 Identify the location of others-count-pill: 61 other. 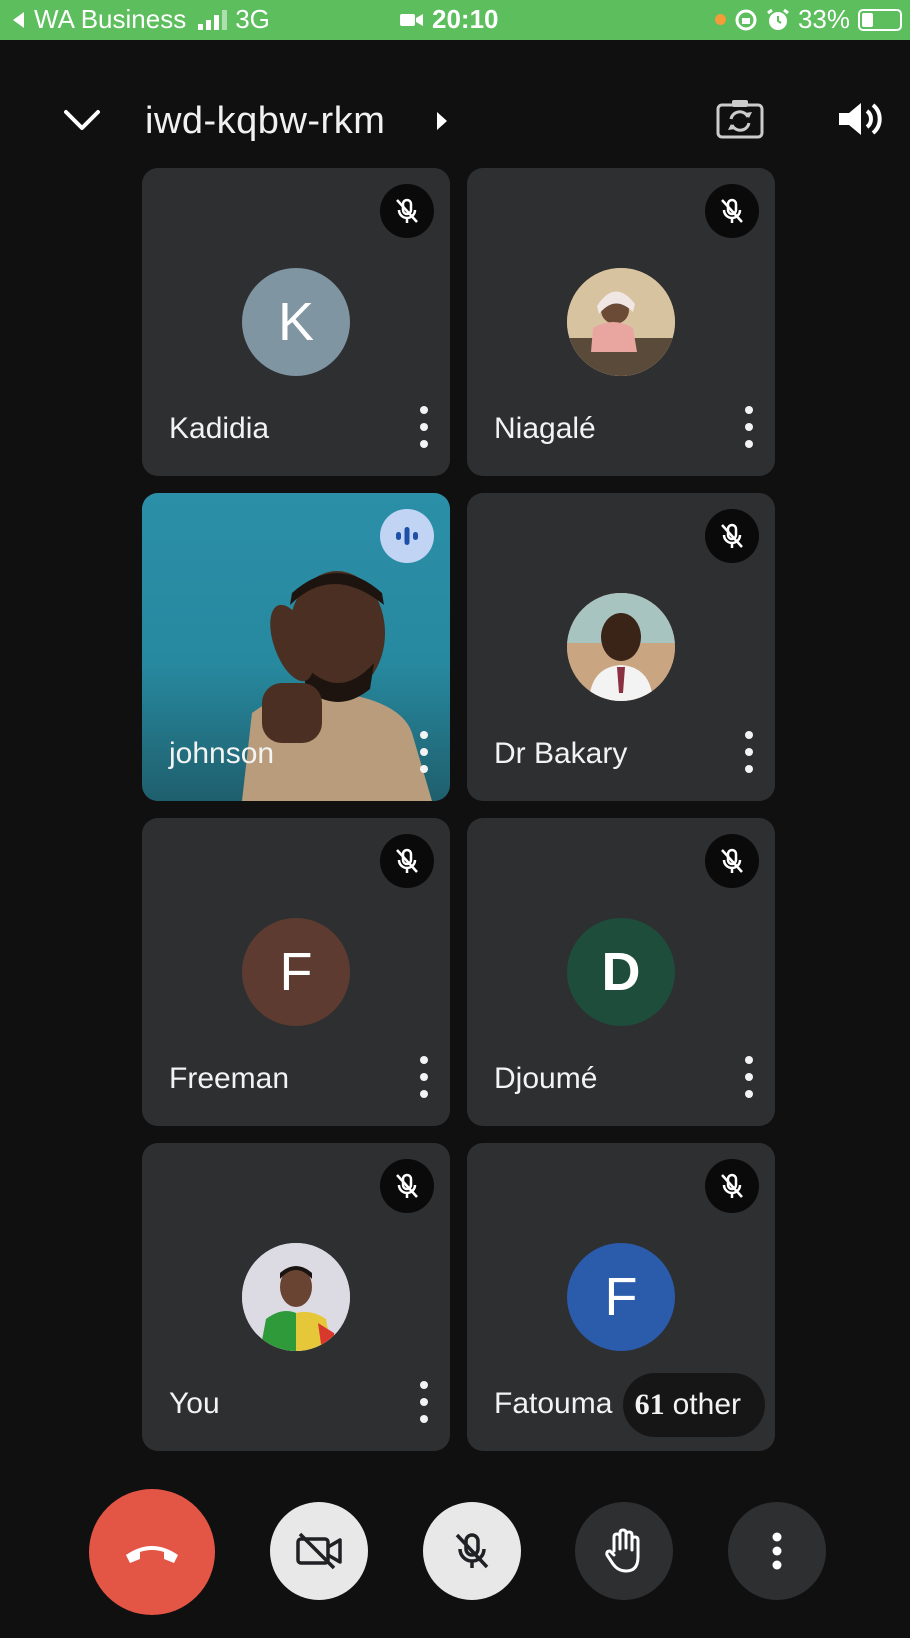
(693, 1405).